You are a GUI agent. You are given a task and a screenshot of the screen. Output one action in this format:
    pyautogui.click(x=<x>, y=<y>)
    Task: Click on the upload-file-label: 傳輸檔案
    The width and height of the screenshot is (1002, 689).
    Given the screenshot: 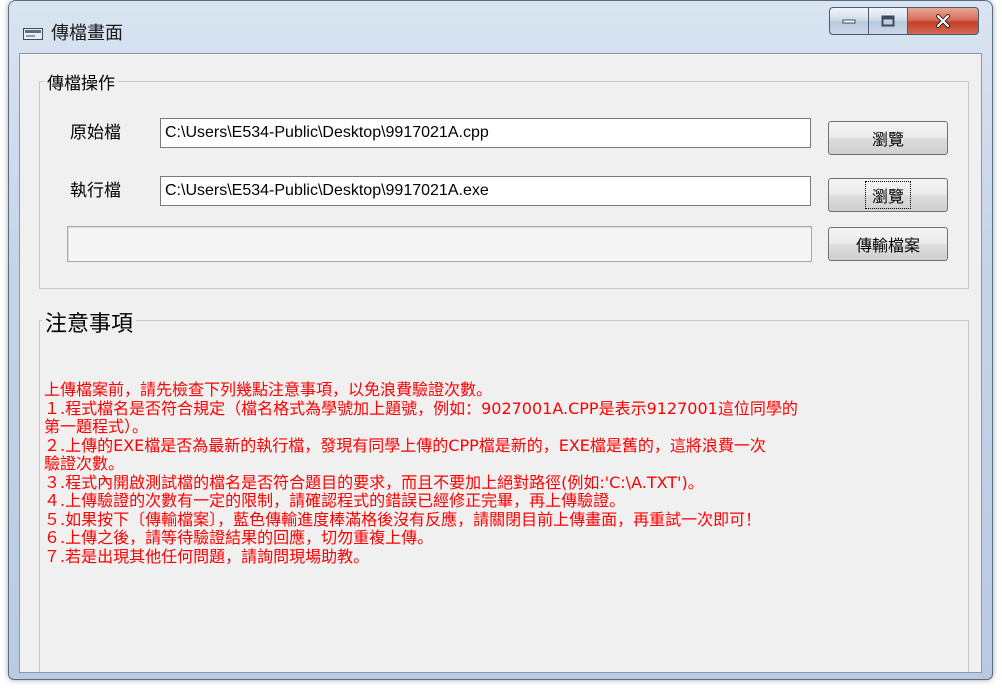 What is the action you would take?
    pyautogui.click(x=887, y=245)
    